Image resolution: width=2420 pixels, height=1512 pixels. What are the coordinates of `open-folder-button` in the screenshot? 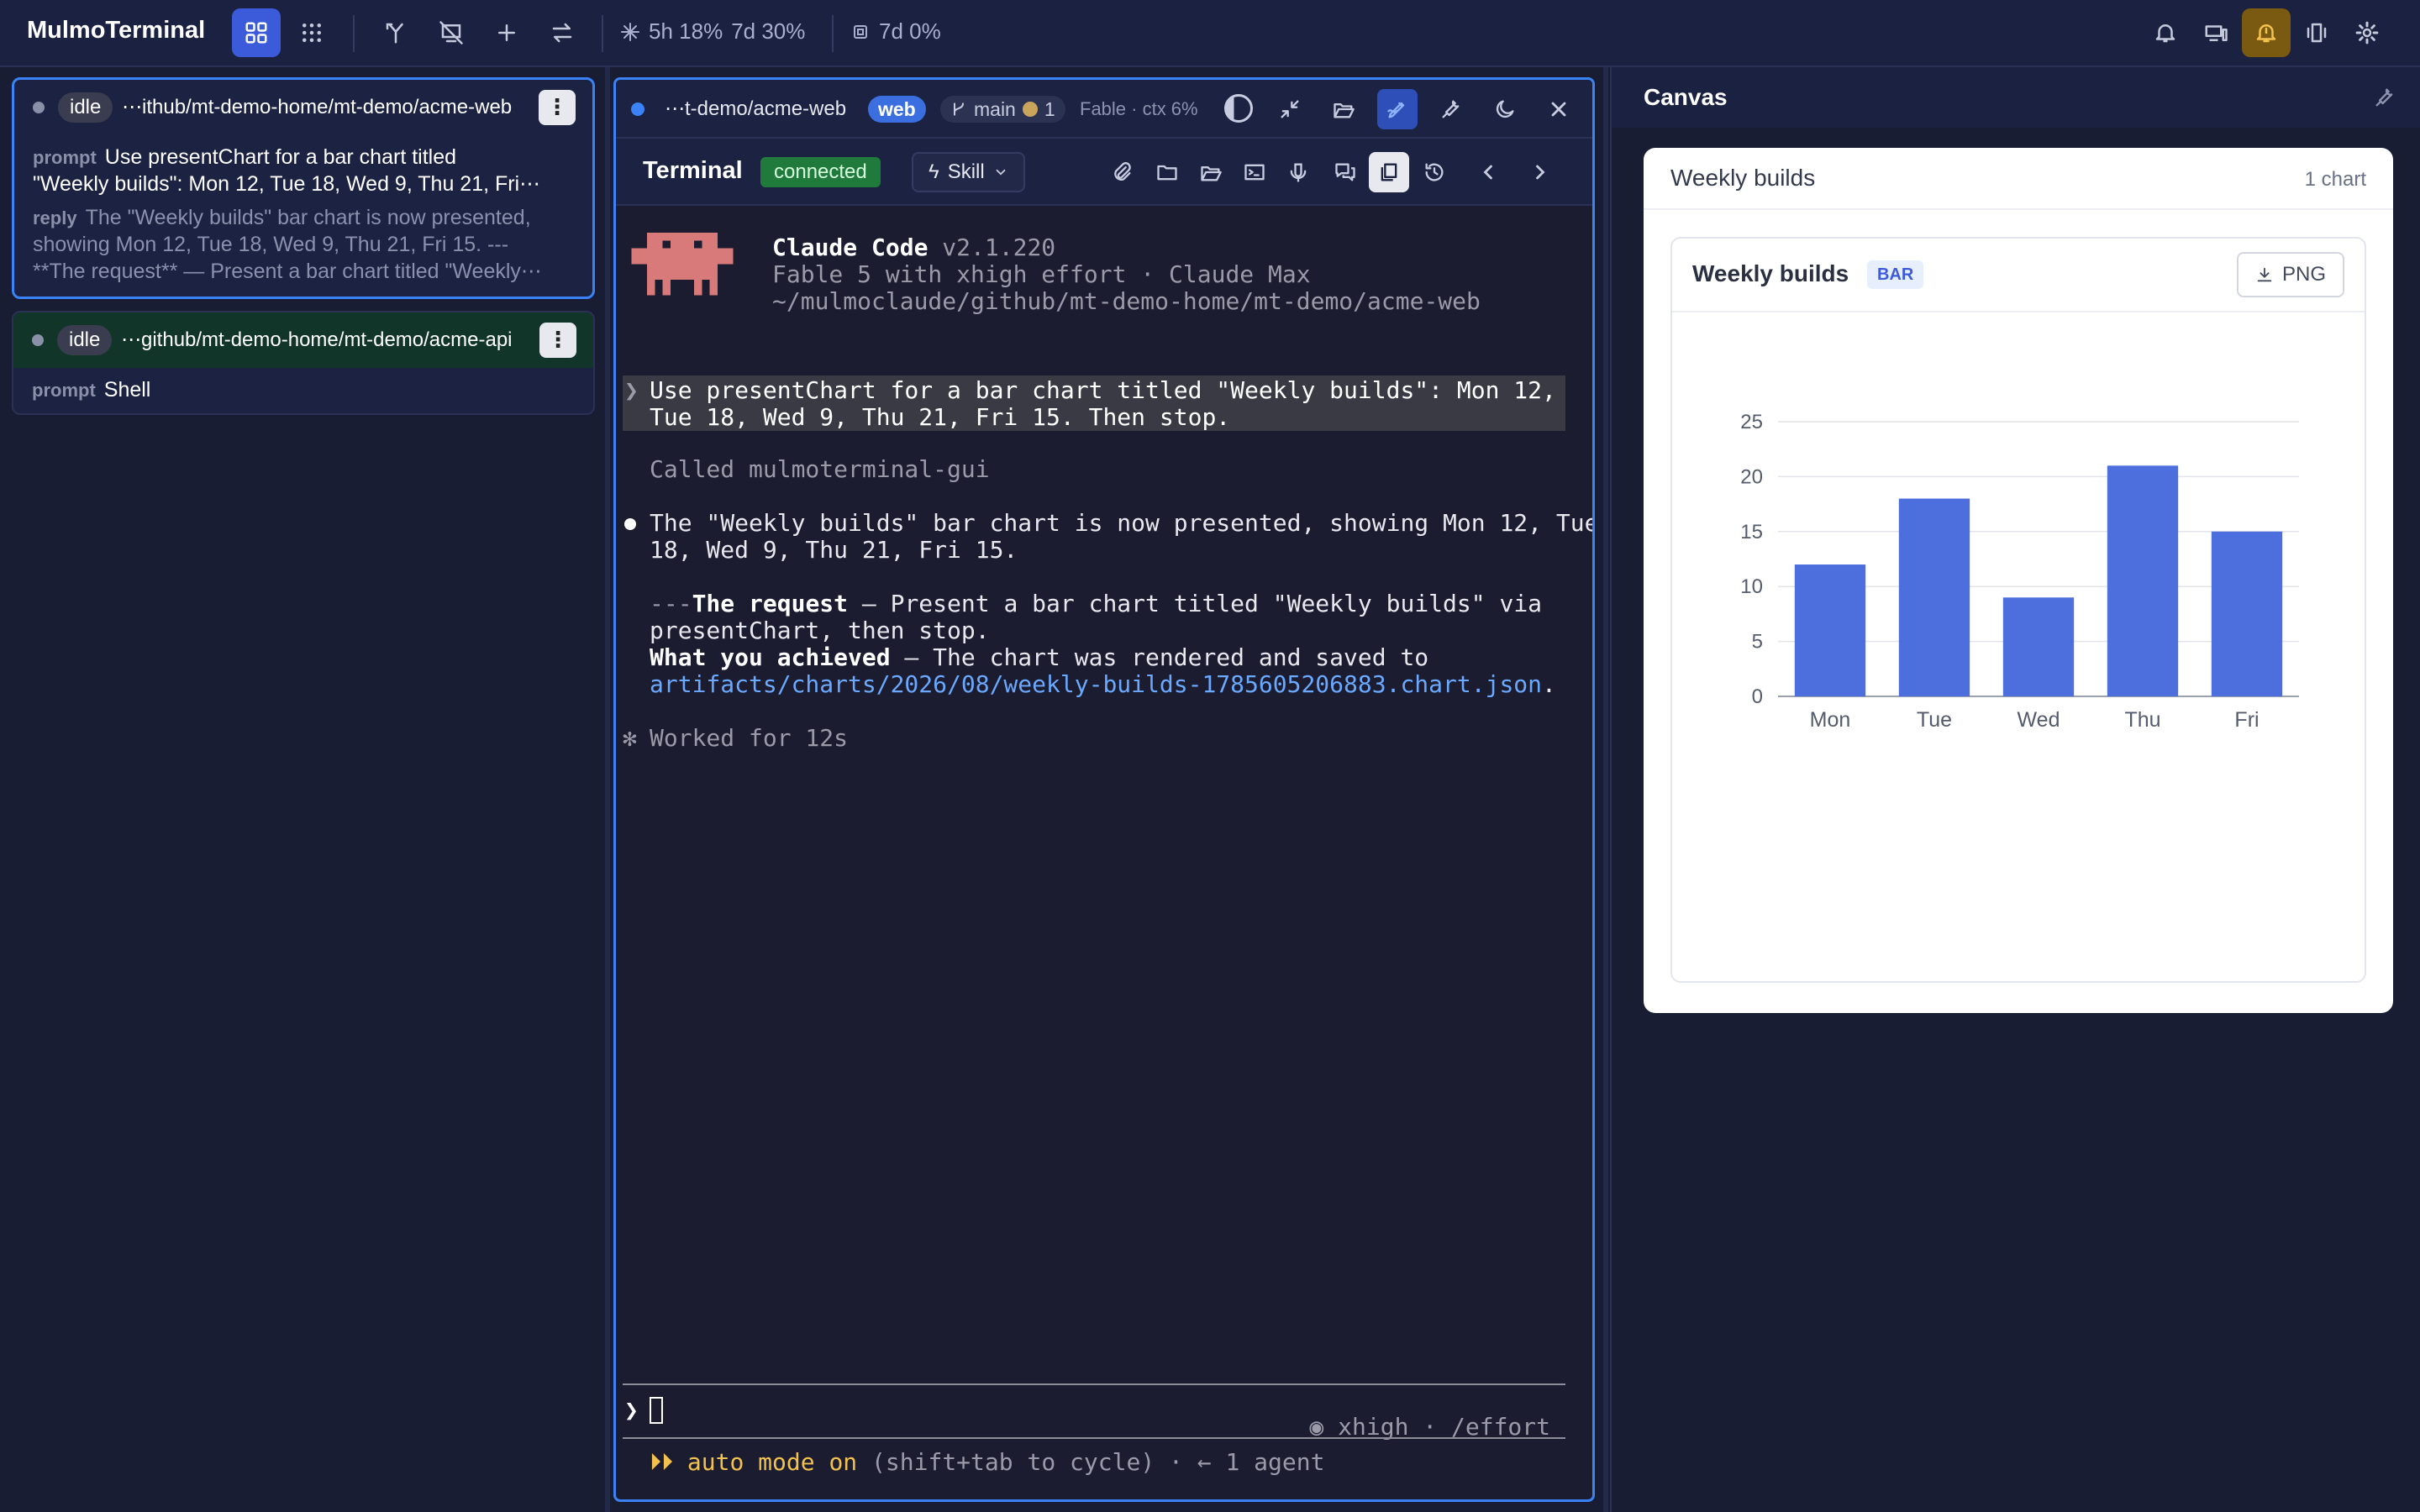 It's located at (1344, 109).